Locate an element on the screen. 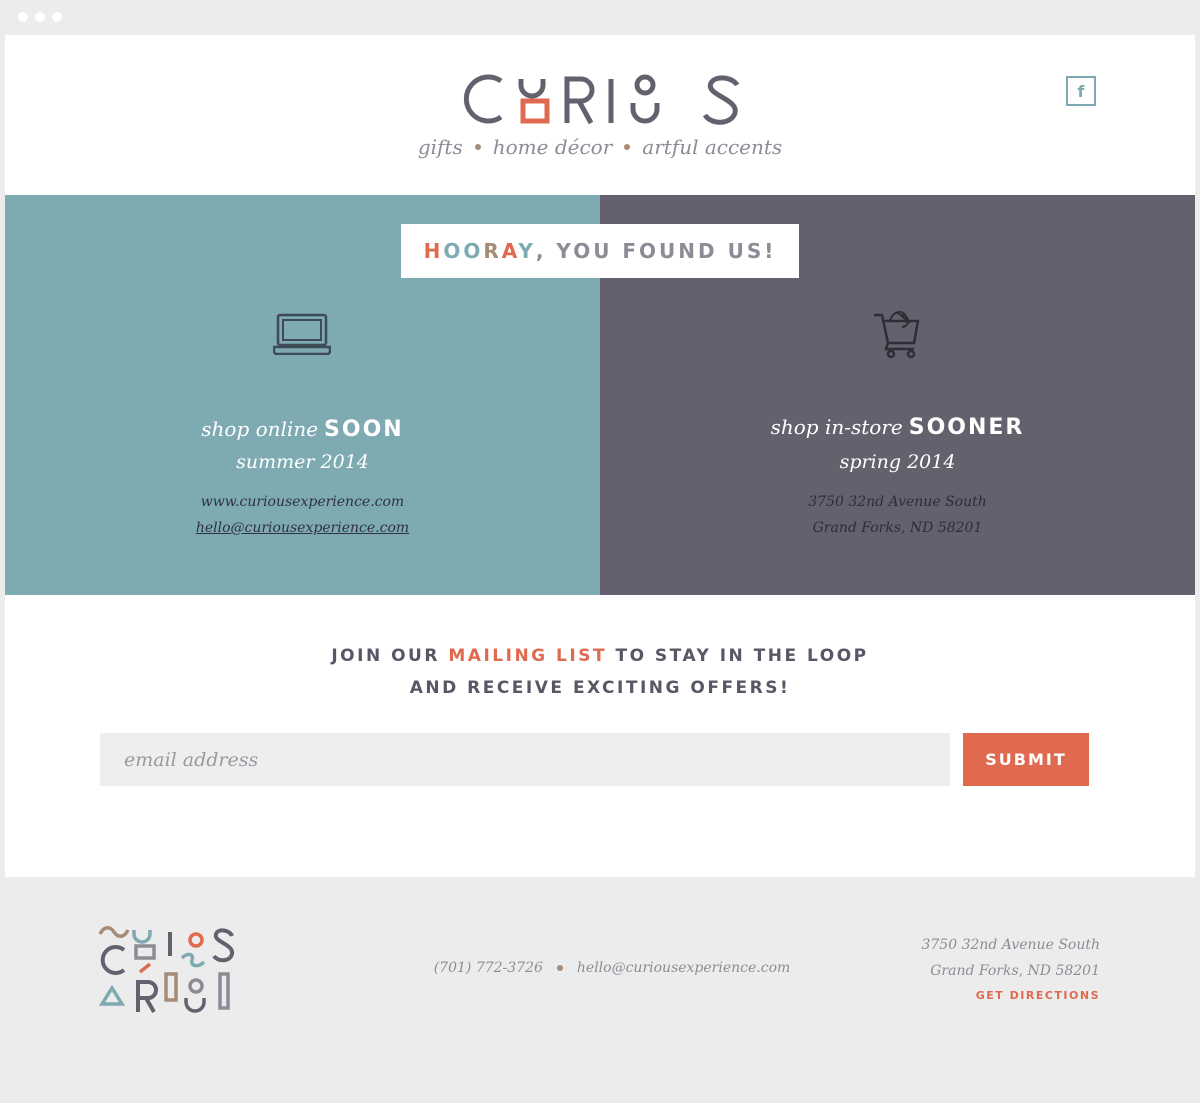 This screenshot has height=1103, width=1200. hooray-colored-word: HOORAY is located at coordinates (480, 251).